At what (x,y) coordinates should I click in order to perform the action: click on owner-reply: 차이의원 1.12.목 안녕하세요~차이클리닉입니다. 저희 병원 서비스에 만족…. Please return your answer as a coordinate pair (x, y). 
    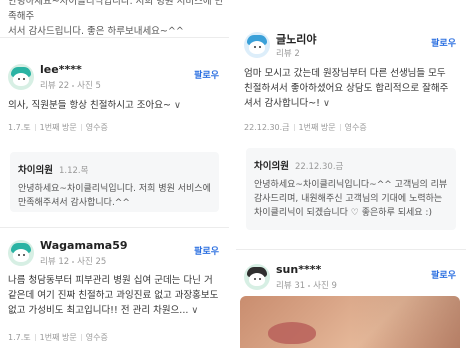
    Looking at the image, I should click on (114, 182).